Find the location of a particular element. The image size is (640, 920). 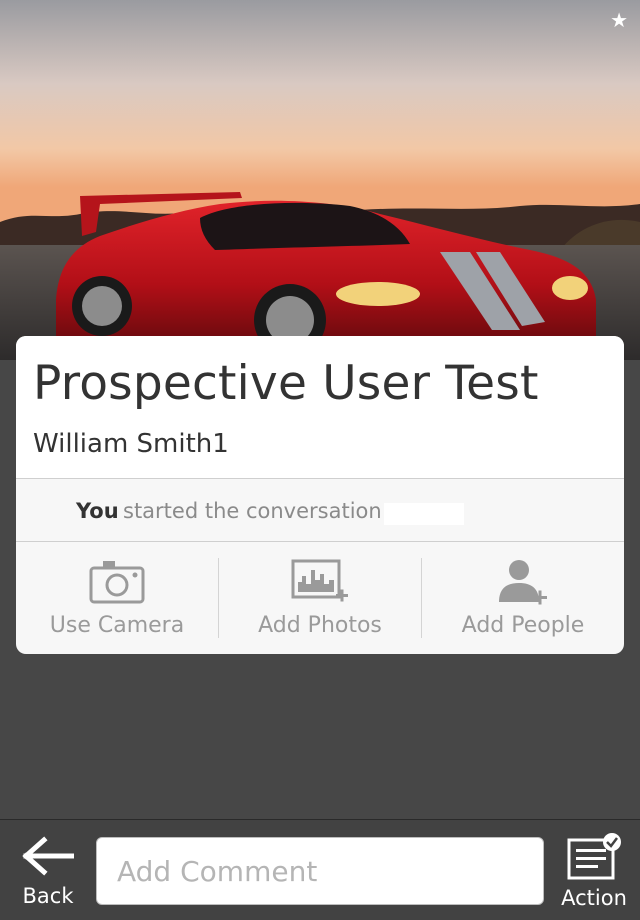

status-timestamp-redacted is located at coordinates (424, 514).